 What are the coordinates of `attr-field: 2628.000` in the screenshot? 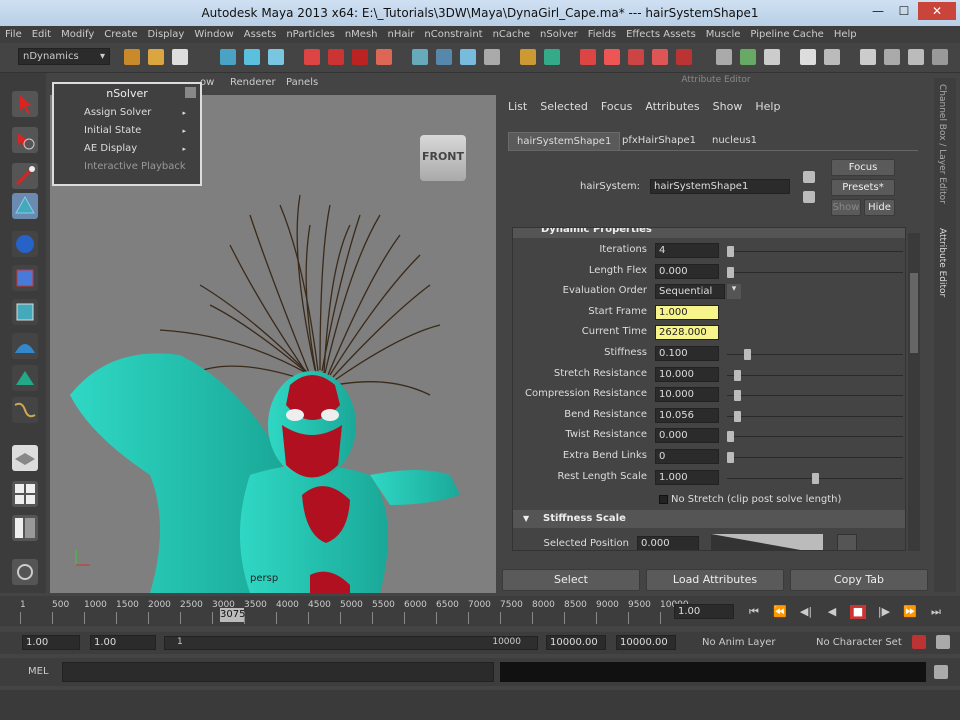 It's located at (687, 333).